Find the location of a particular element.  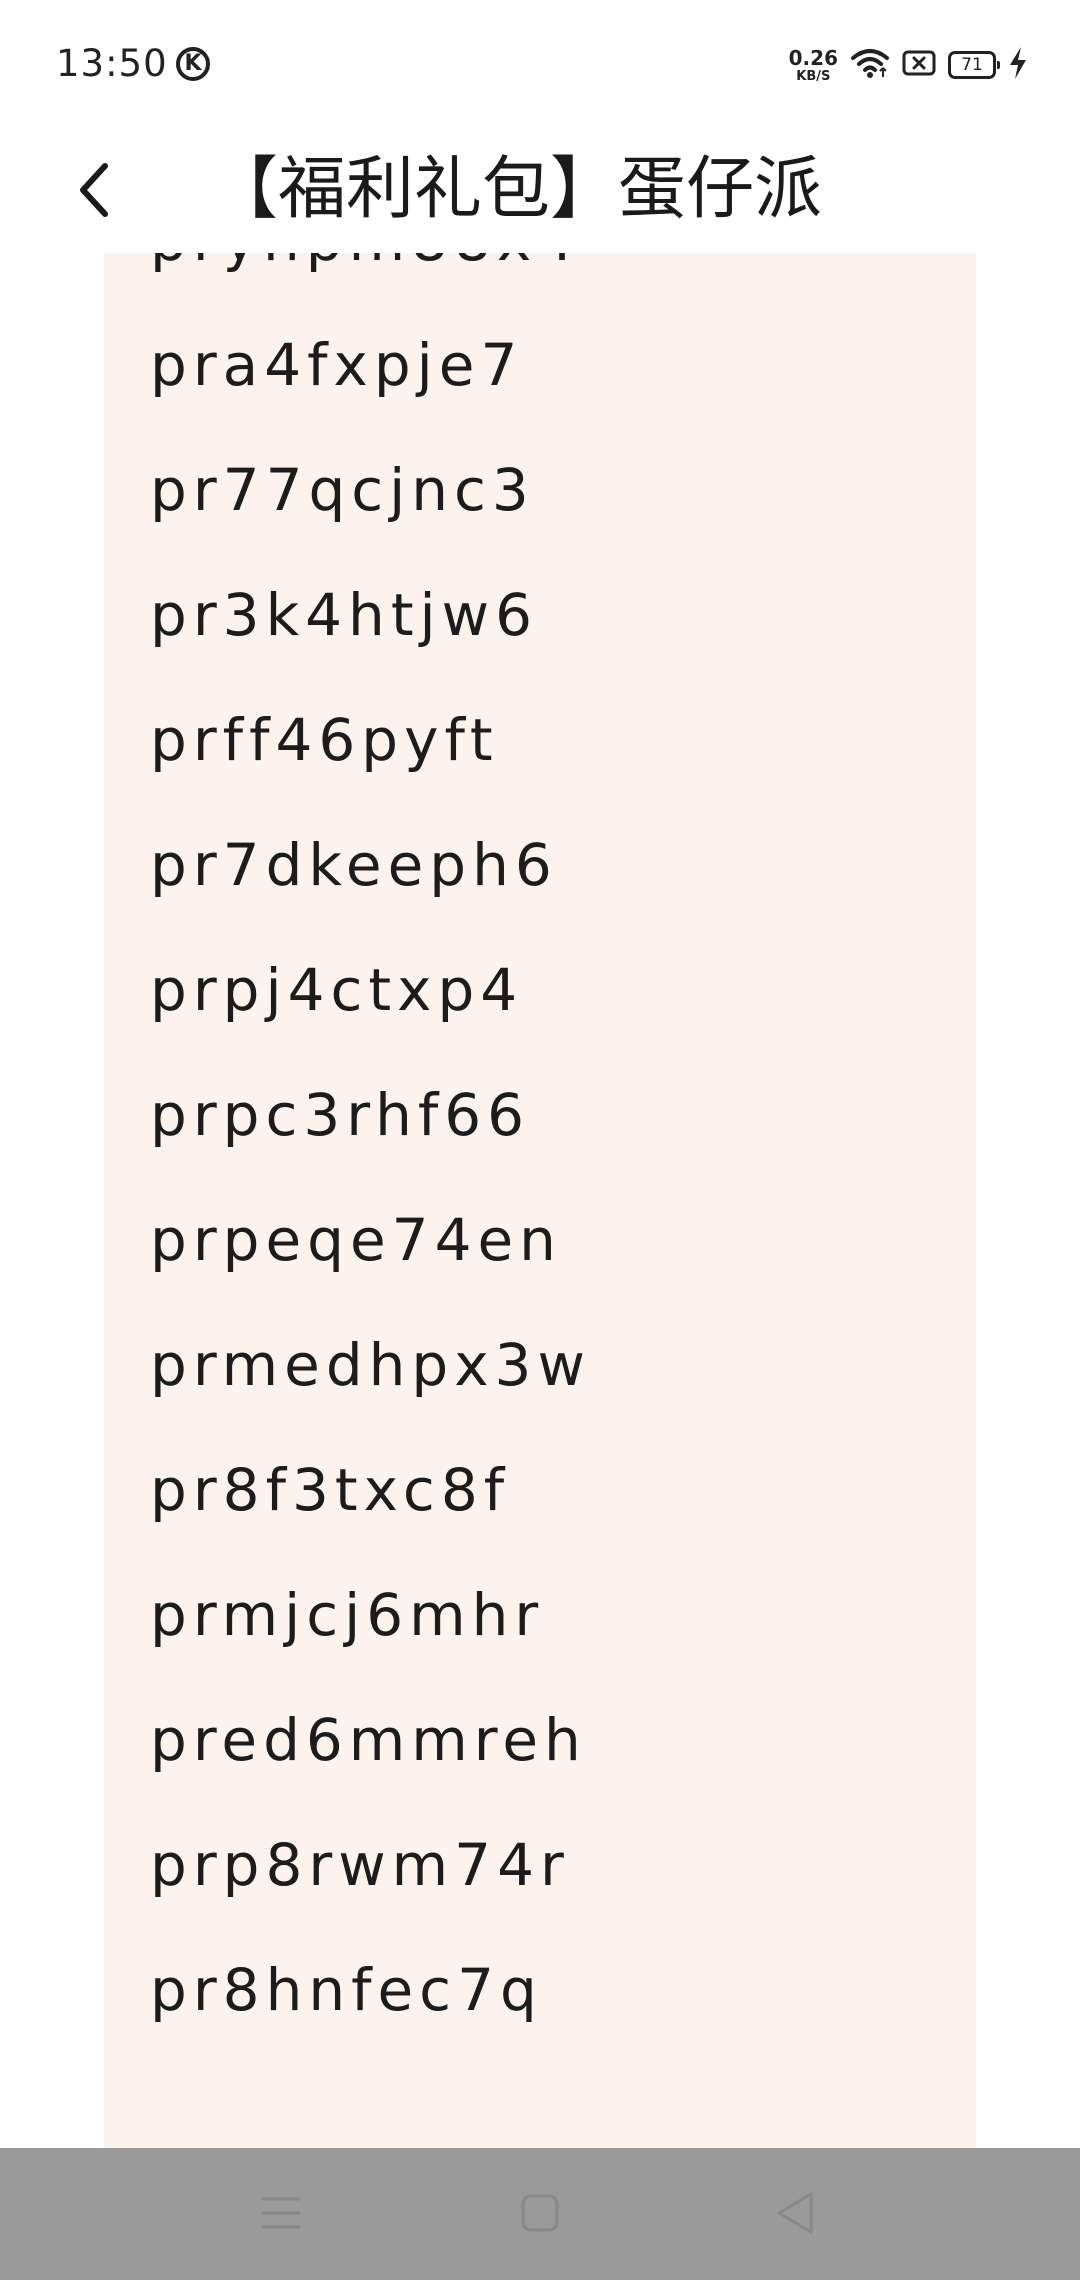

back-button is located at coordinates (95, 190).